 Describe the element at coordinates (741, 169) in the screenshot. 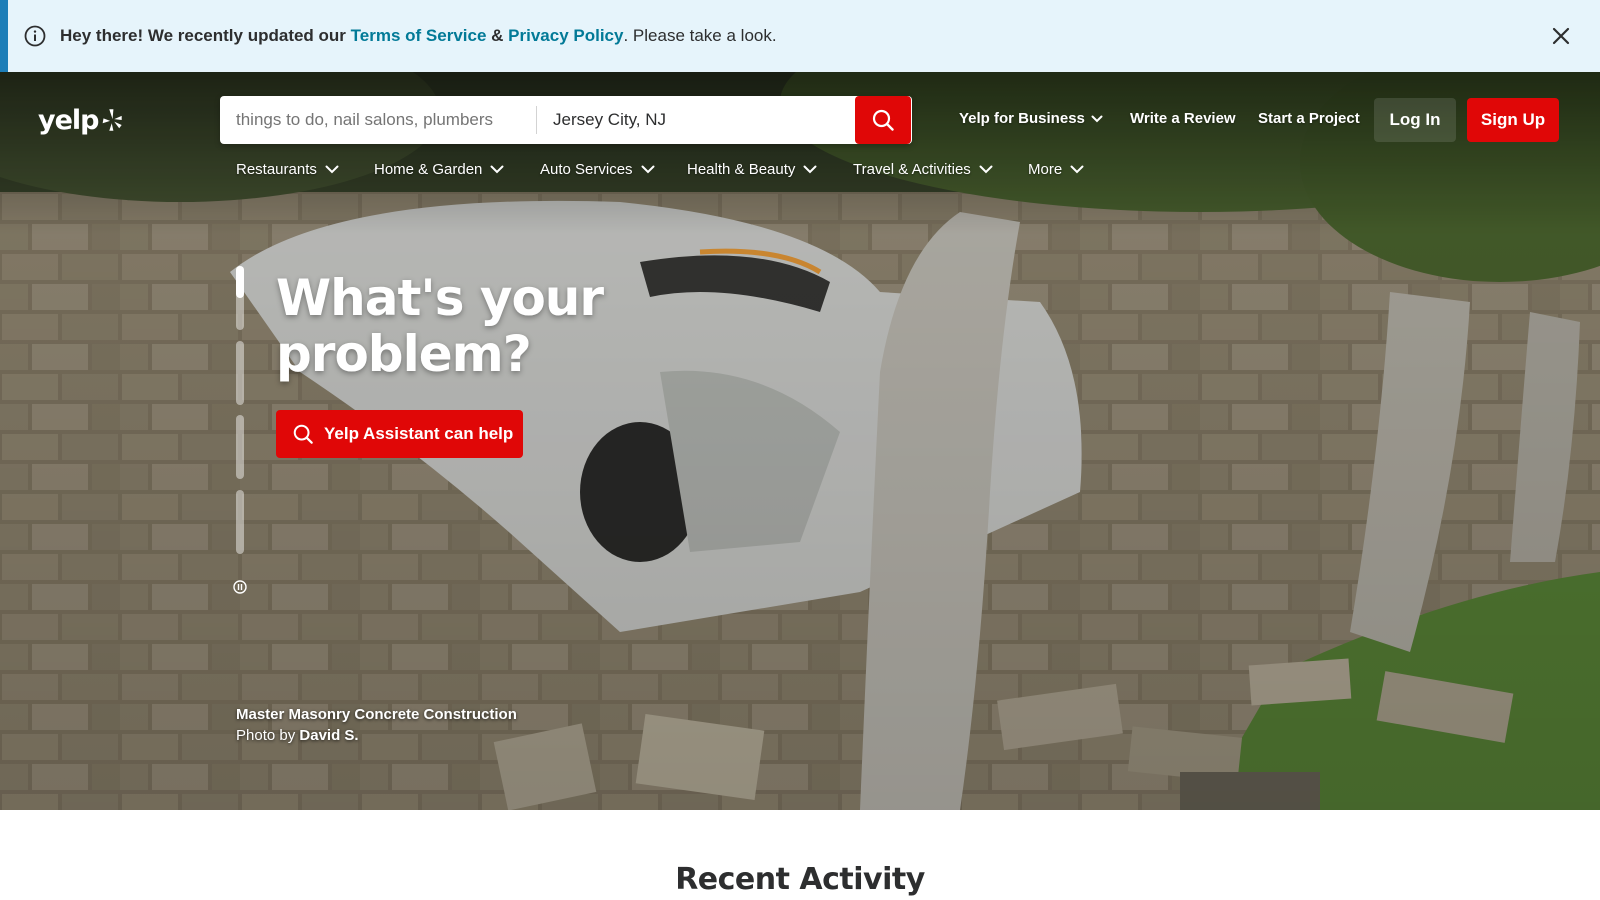

I see `category-label: Health & Beauty` at that location.